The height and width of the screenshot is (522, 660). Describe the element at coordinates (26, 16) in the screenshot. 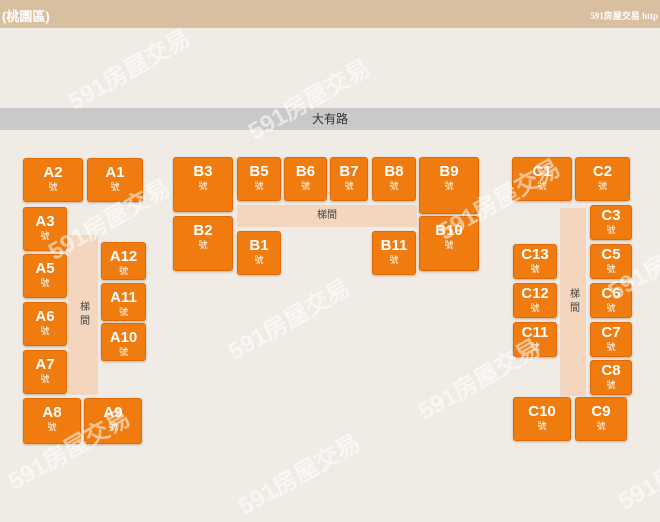

I see `page-title: (桃園區)` at that location.